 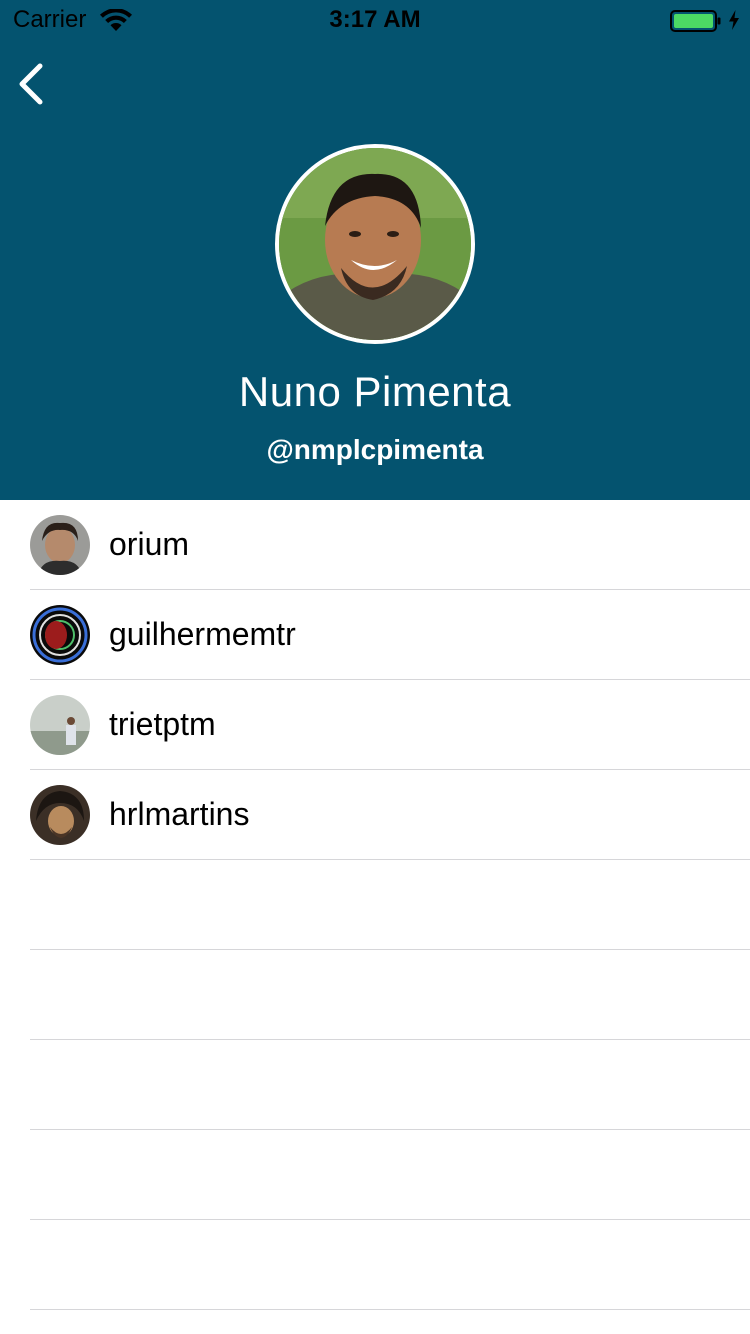 I want to click on list-item: guilhermemtr, so click(x=390, y=635).